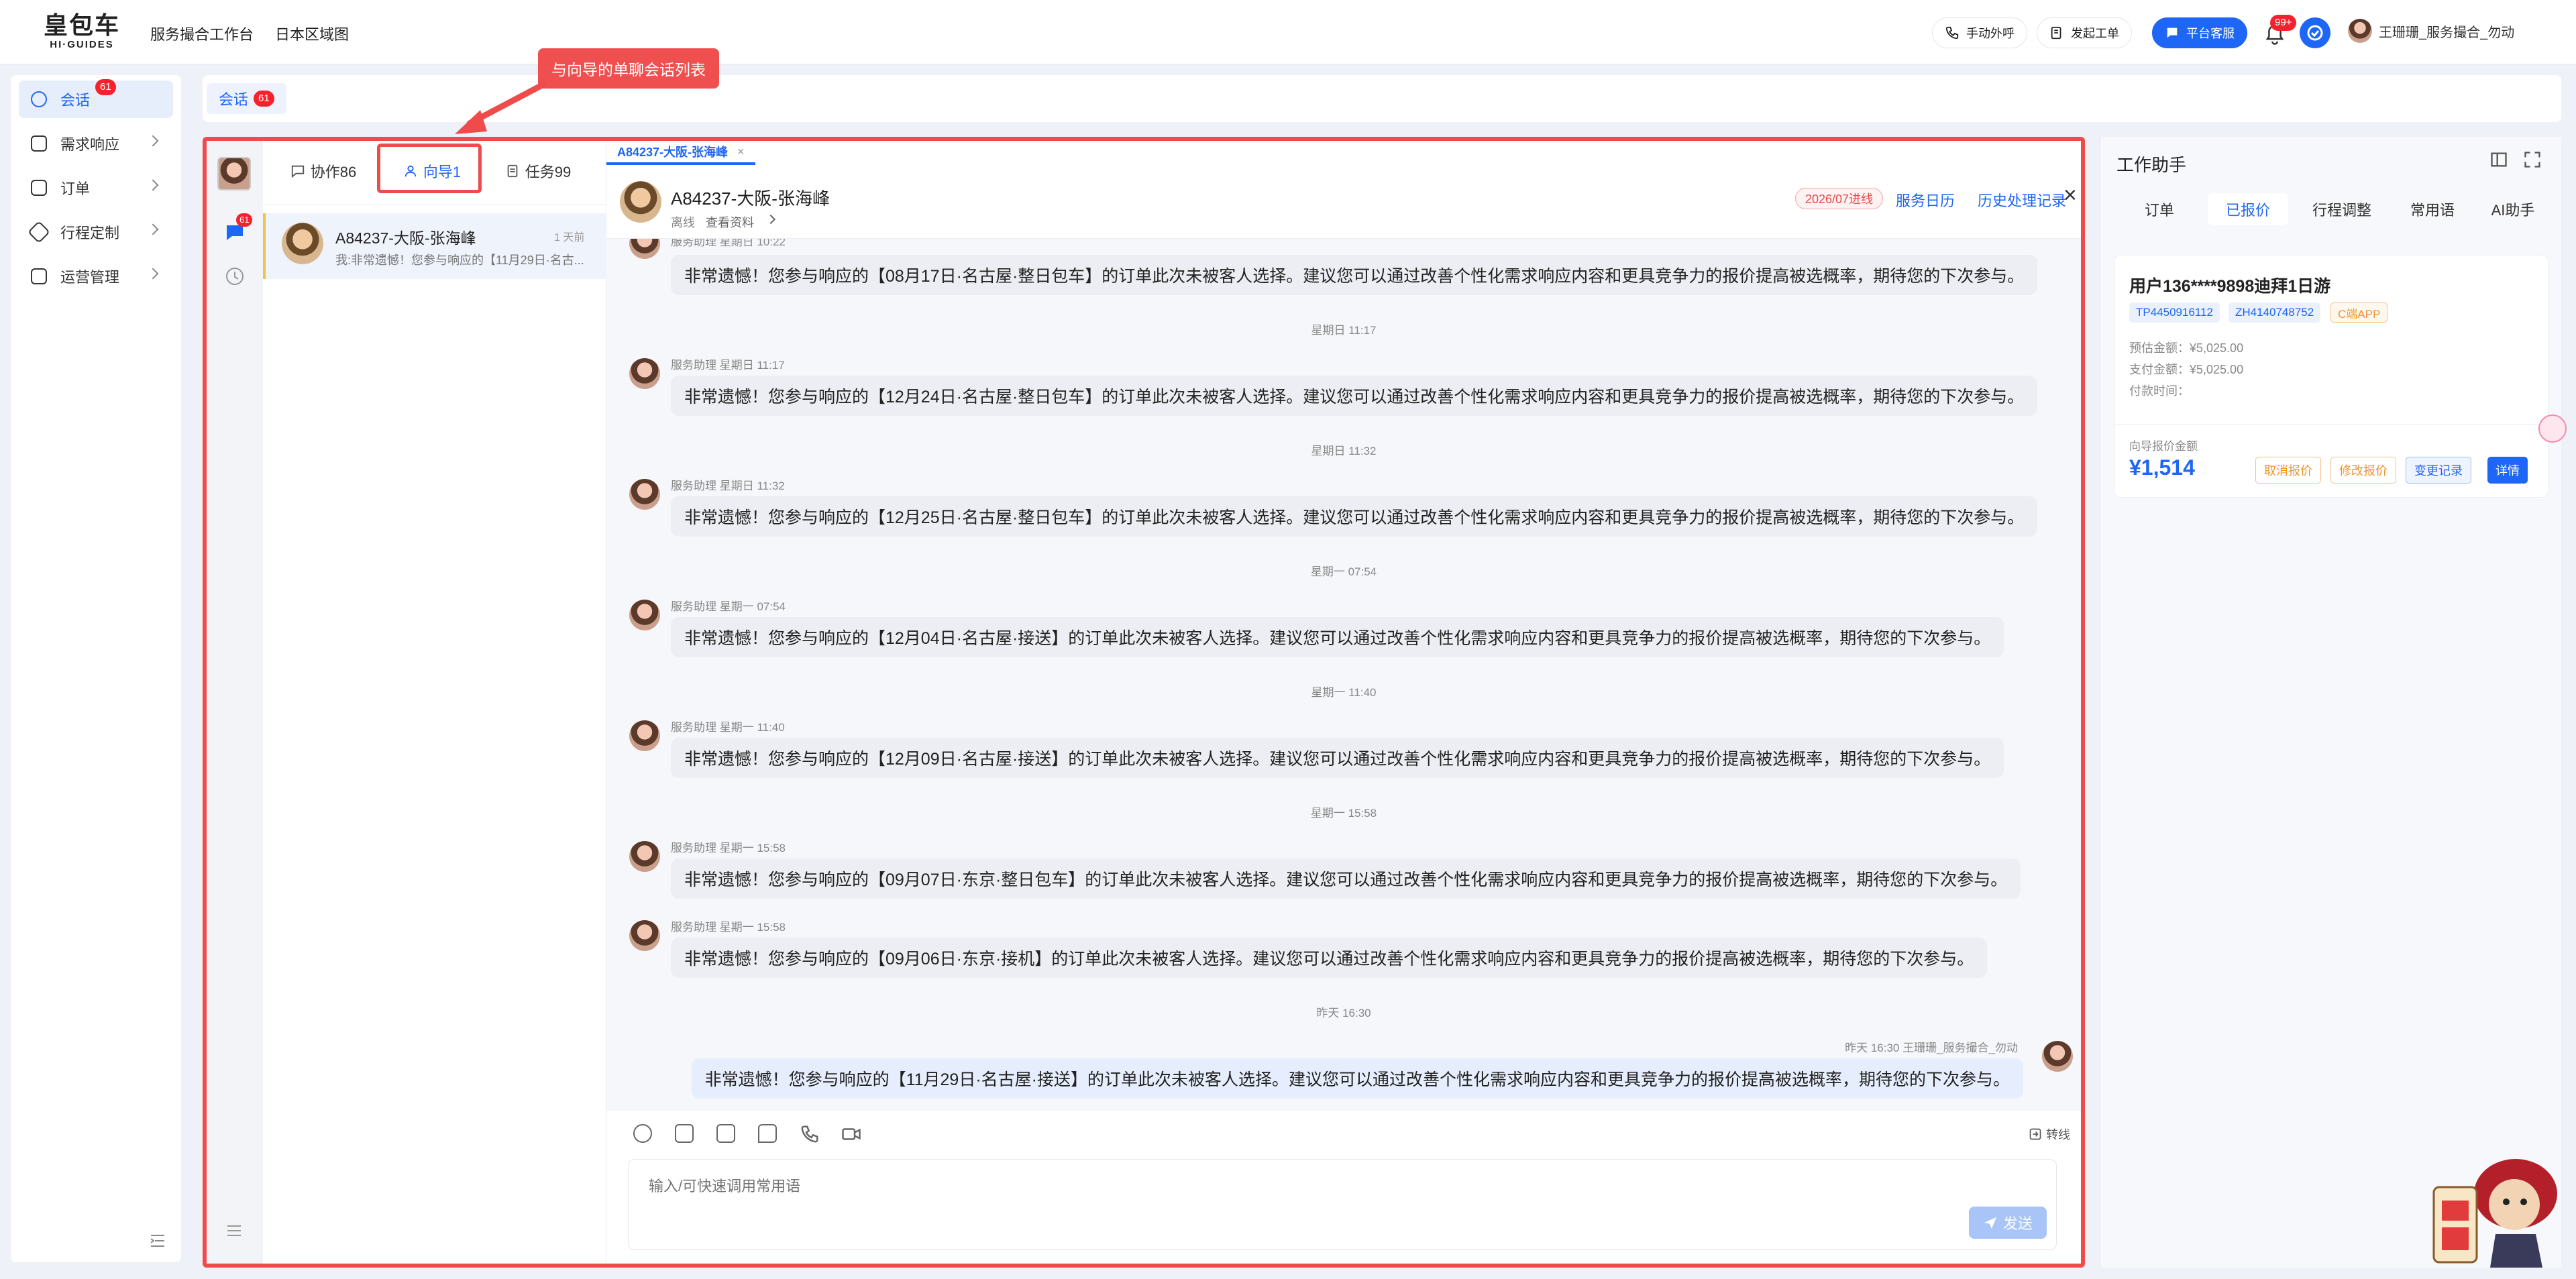 The height and width of the screenshot is (1279, 2576). What do you see at coordinates (2438, 471) in the screenshot?
I see `change-log-button: 变更记录` at bounding box center [2438, 471].